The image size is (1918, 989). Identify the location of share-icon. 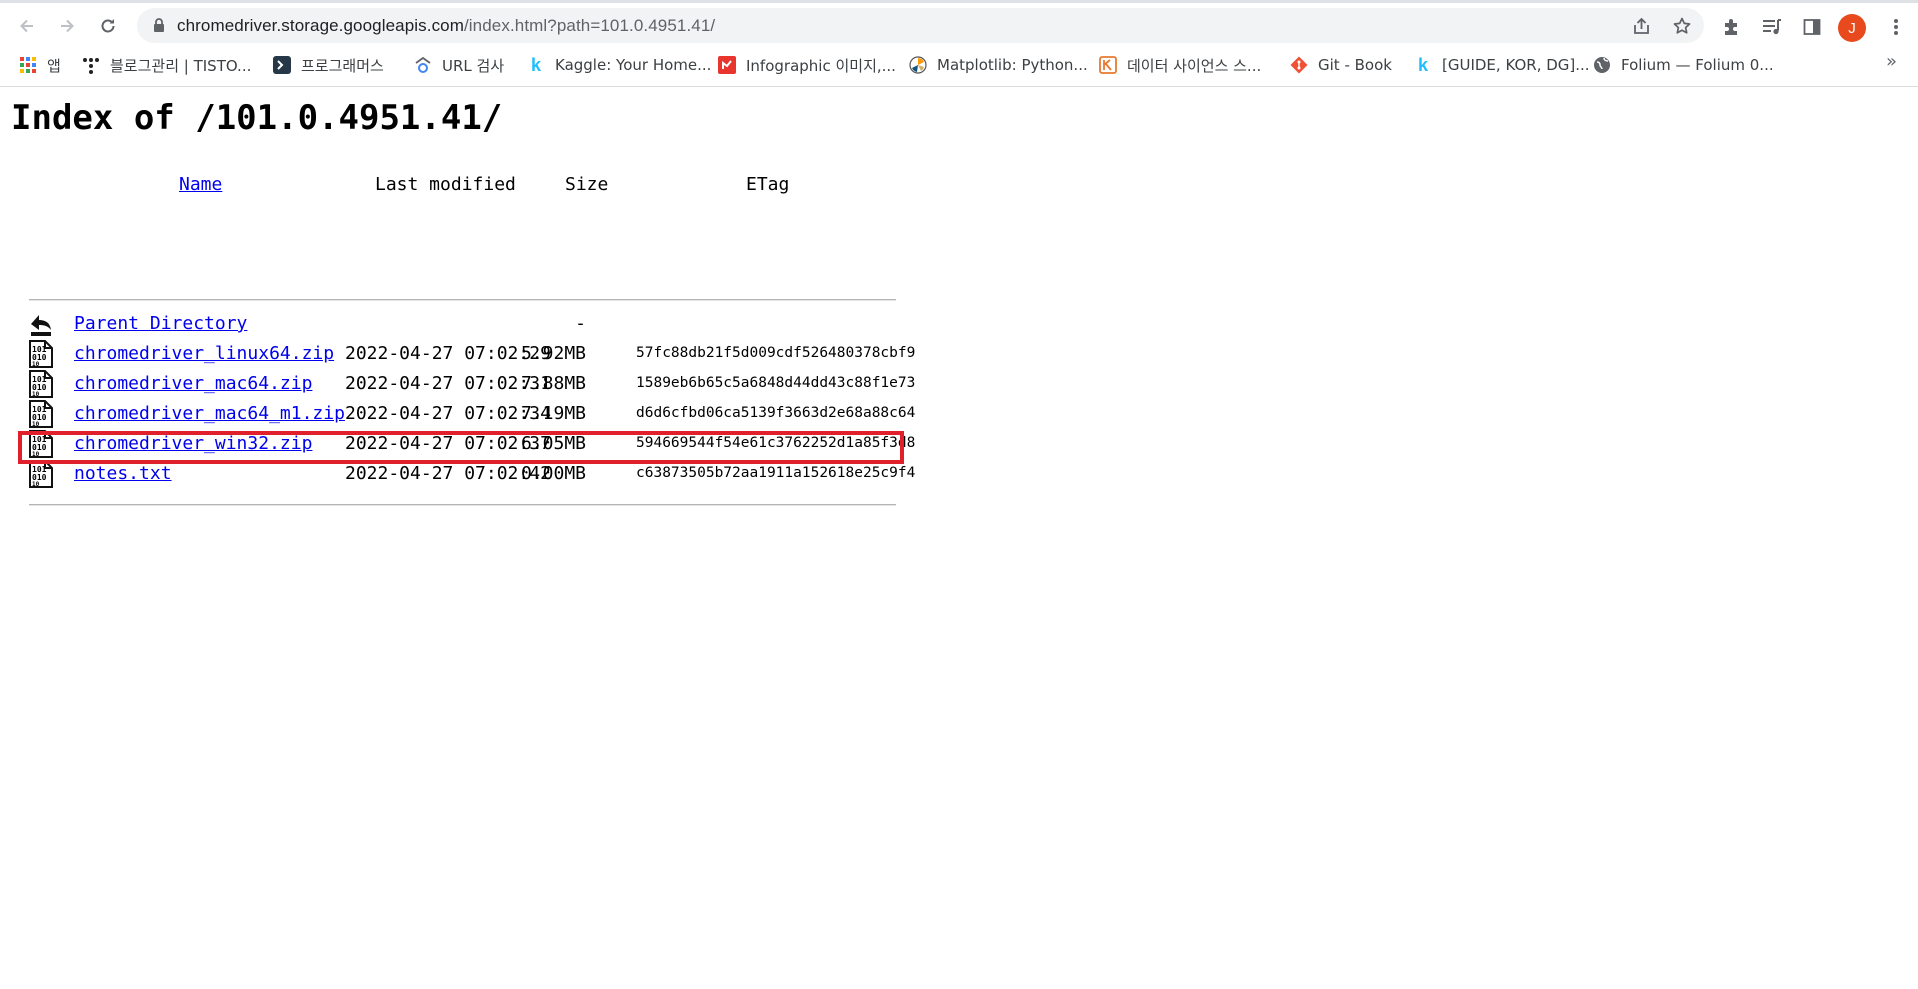
(1641, 25).